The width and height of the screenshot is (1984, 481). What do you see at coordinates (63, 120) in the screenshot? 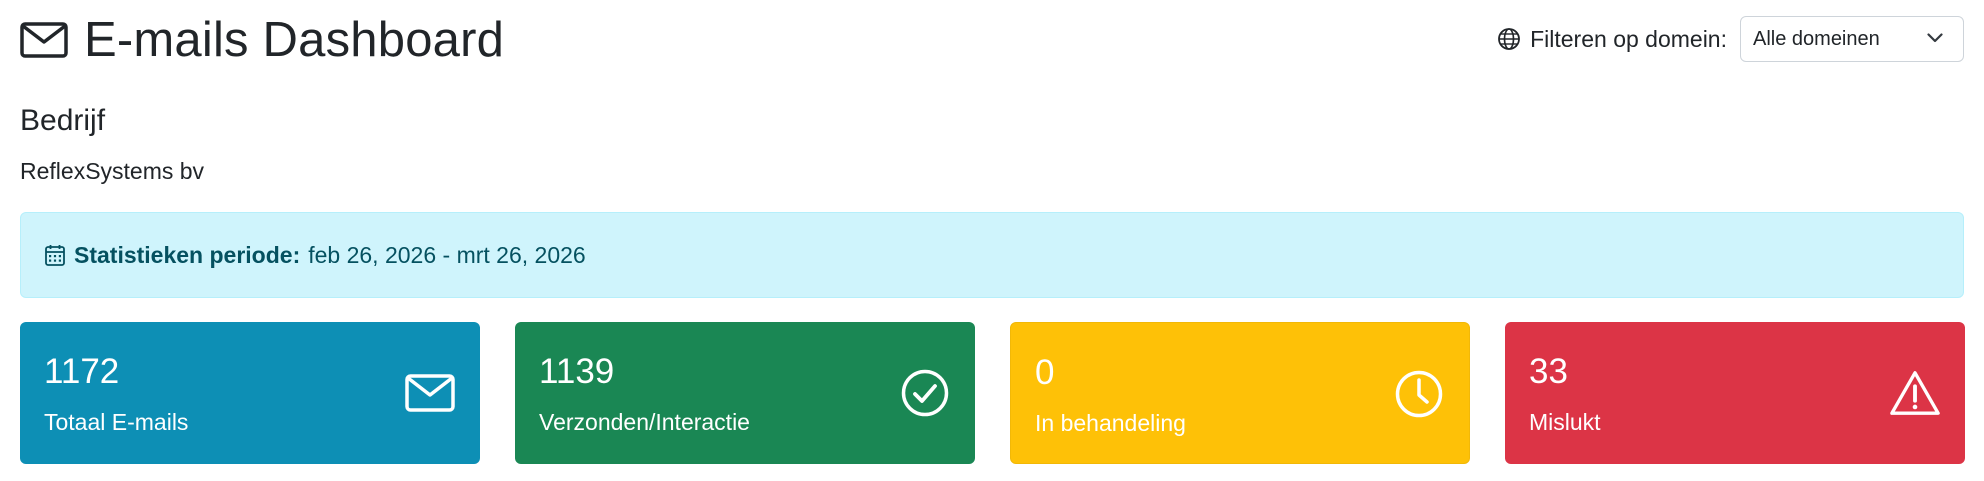
I see `company-heading: Bedrijf` at bounding box center [63, 120].